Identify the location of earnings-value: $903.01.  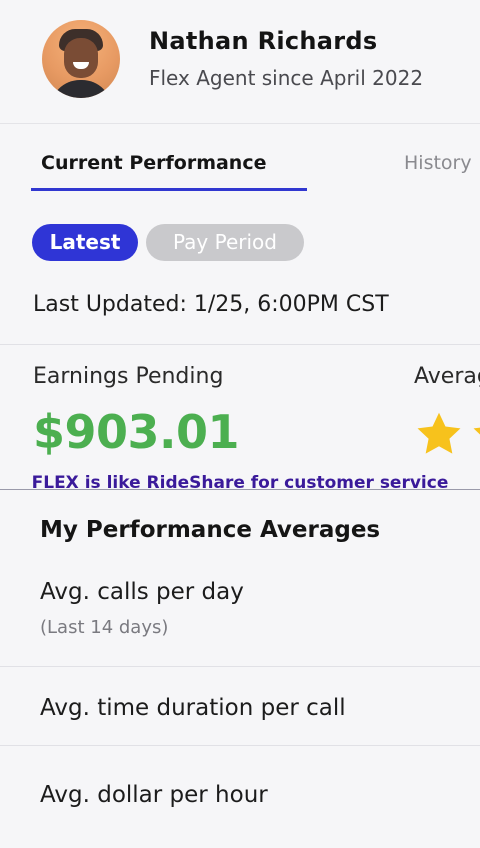
(136, 432).